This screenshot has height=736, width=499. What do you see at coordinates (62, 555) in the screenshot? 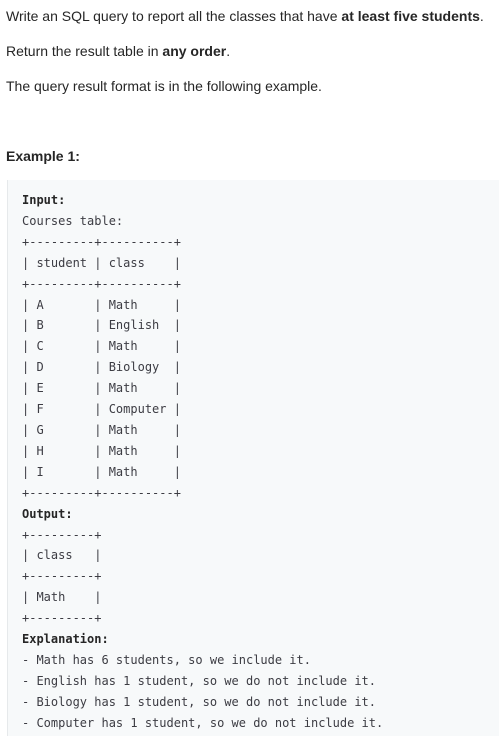
I see `output-table-header: | class |` at bounding box center [62, 555].